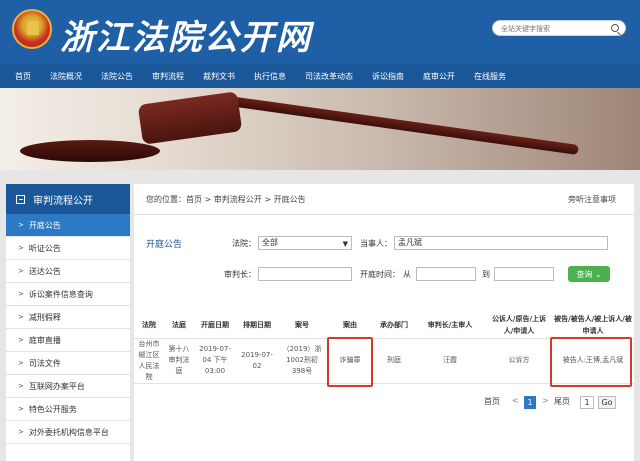 The image size is (640, 461). I want to click on cell-prosecutor: 公诉方, so click(519, 361).